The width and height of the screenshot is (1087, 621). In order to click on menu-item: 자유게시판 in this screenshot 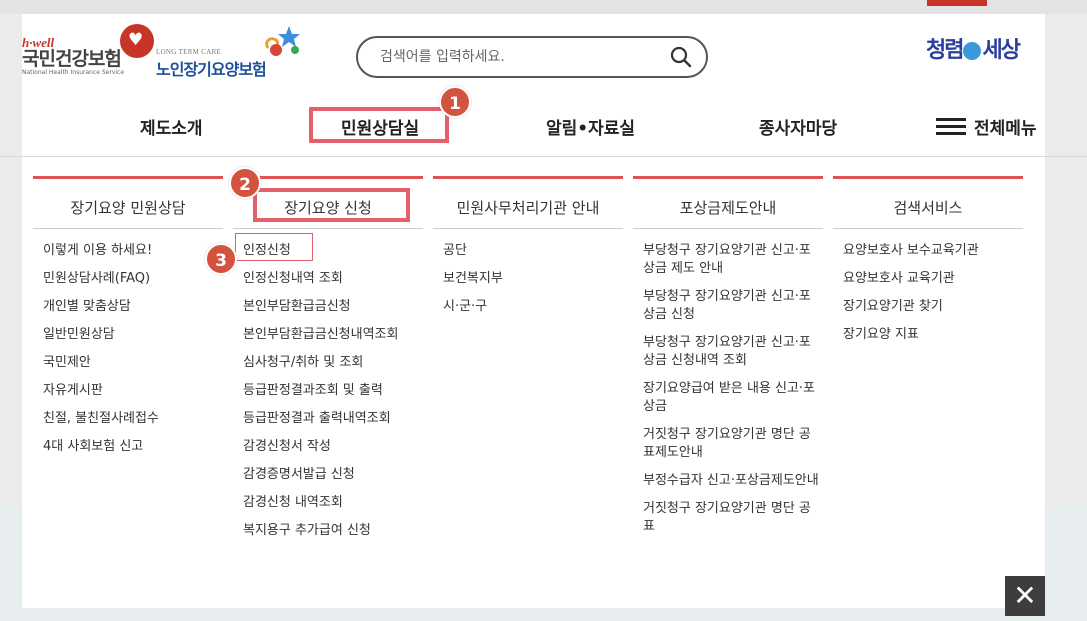, I will do `click(133, 391)`.